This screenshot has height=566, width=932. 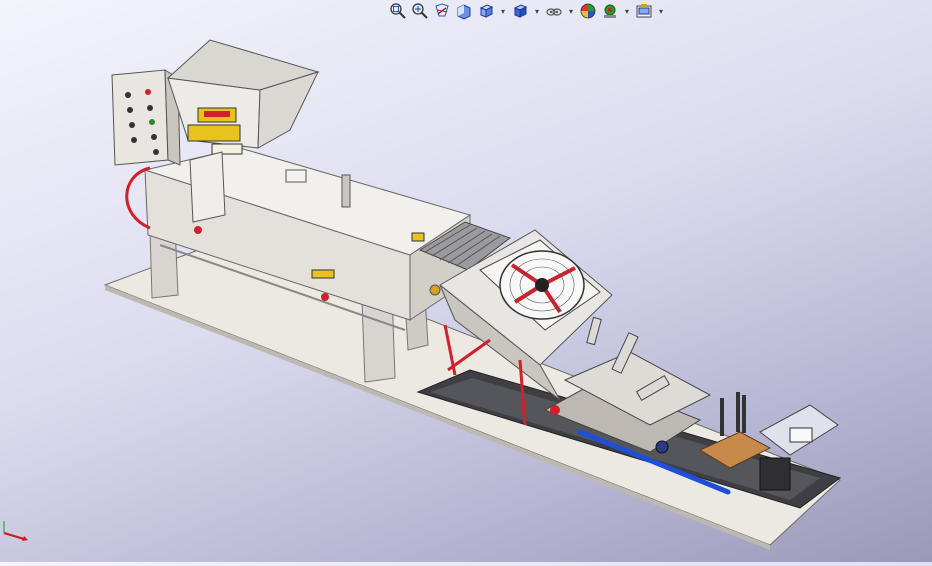 I want to click on vertical-shaft, so click(x=346, y=191).